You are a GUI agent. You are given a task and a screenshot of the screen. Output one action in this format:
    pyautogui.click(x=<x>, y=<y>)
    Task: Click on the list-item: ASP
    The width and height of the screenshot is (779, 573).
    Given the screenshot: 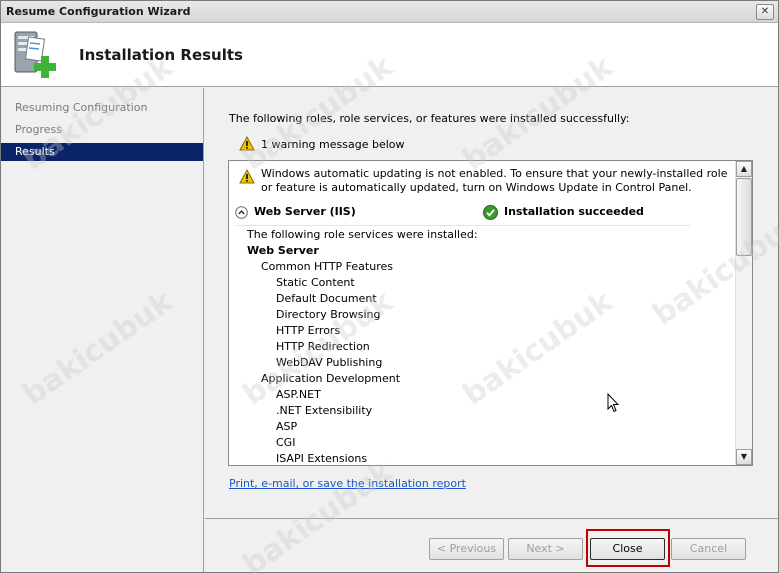 What is the action you would take?
    pyautogui.click(x=287, y=426)
    